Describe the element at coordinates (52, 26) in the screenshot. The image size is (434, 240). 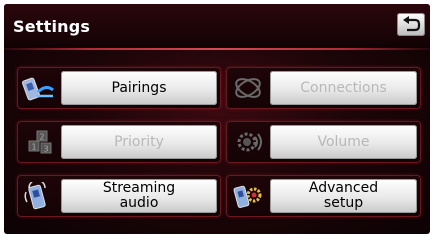
I see `page-title: Settings` at that location.